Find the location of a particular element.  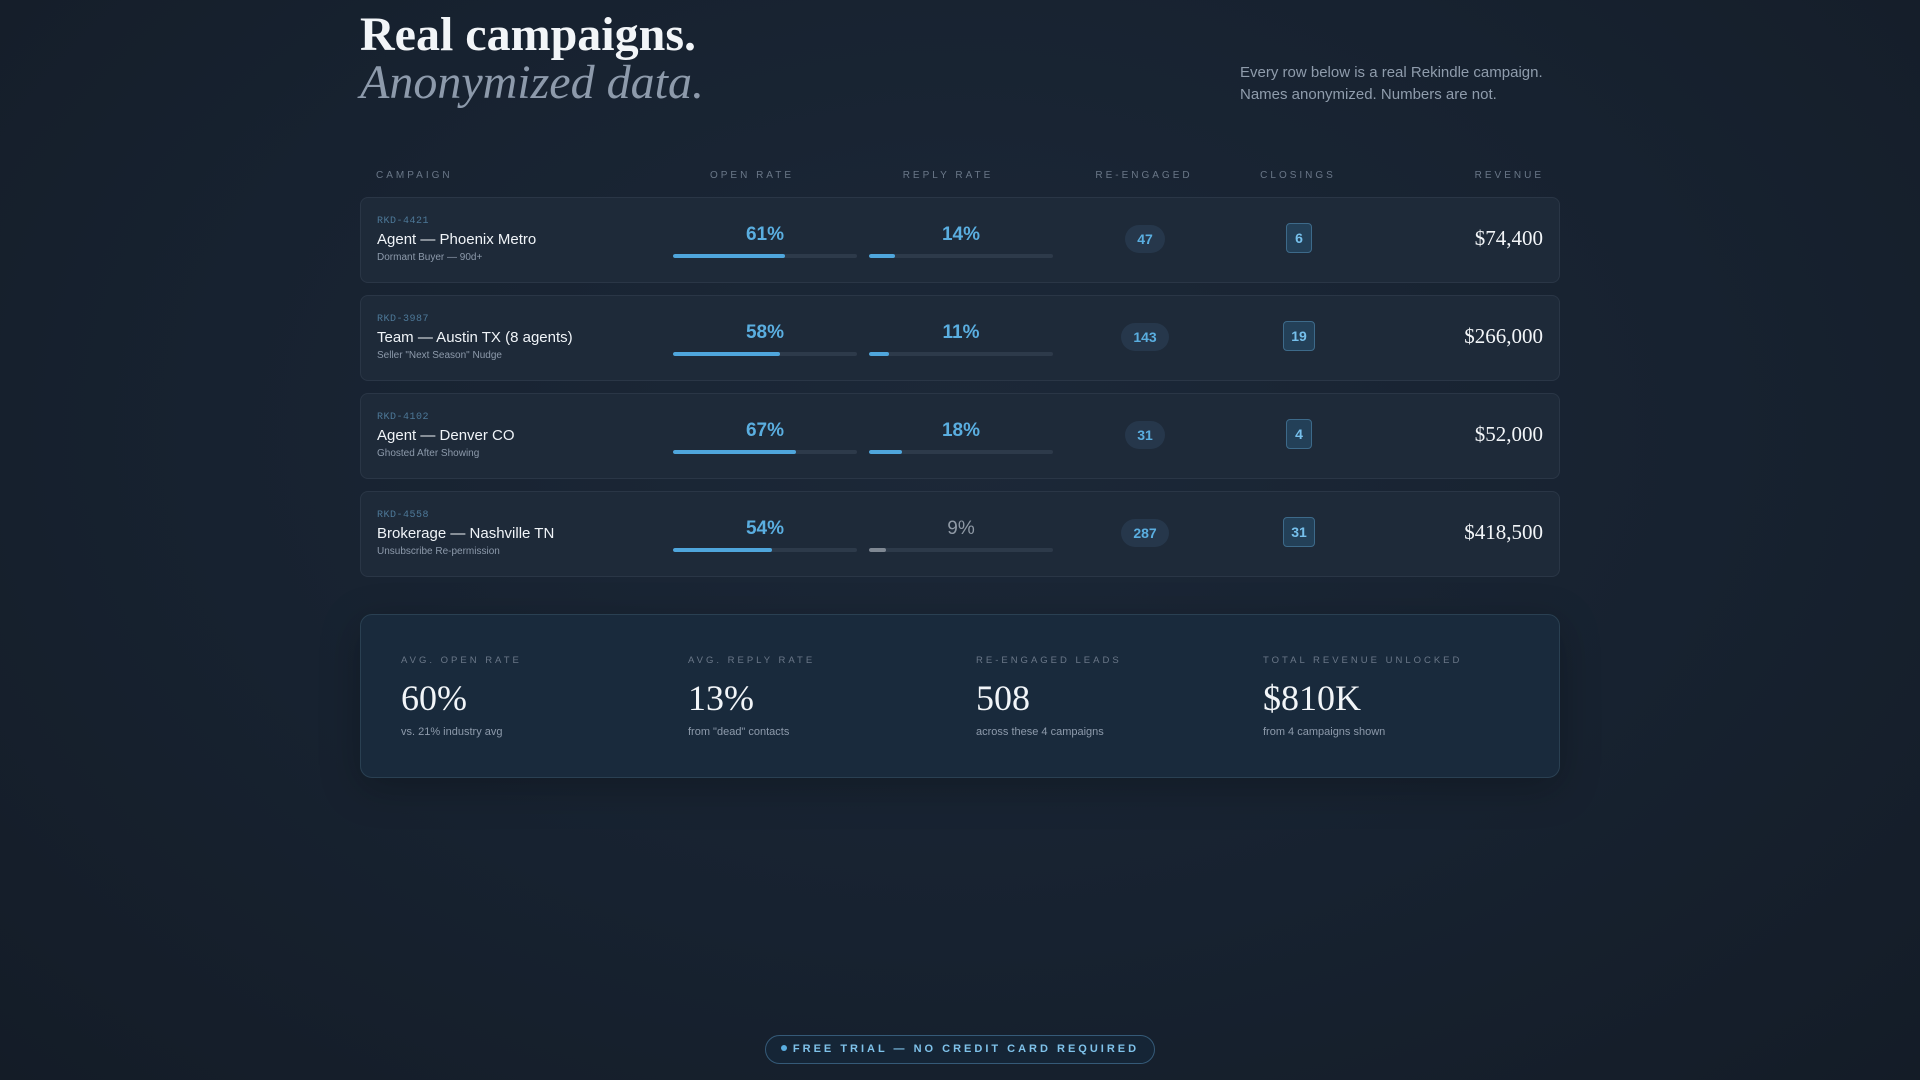

stat-avg-reply-rate: AVG. REPLY RATE 13% from "dead" contacts is located at coordinates (818, 696).